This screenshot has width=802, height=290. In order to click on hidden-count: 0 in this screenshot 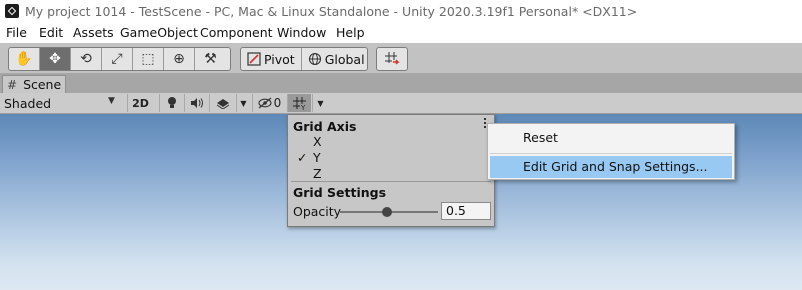, I will do `click(277, 103)`.